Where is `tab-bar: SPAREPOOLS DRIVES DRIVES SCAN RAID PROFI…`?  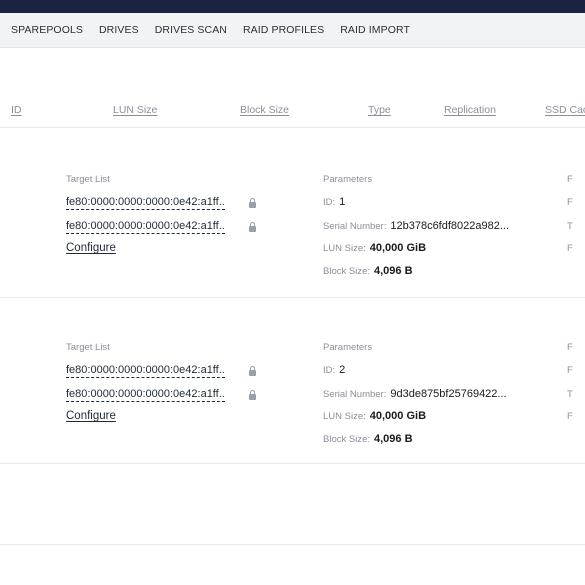 tab-bar: SPAREPOOLS DRIVES DRIVES SCAN RAID PROFI… is located at coordinates (292, 30).